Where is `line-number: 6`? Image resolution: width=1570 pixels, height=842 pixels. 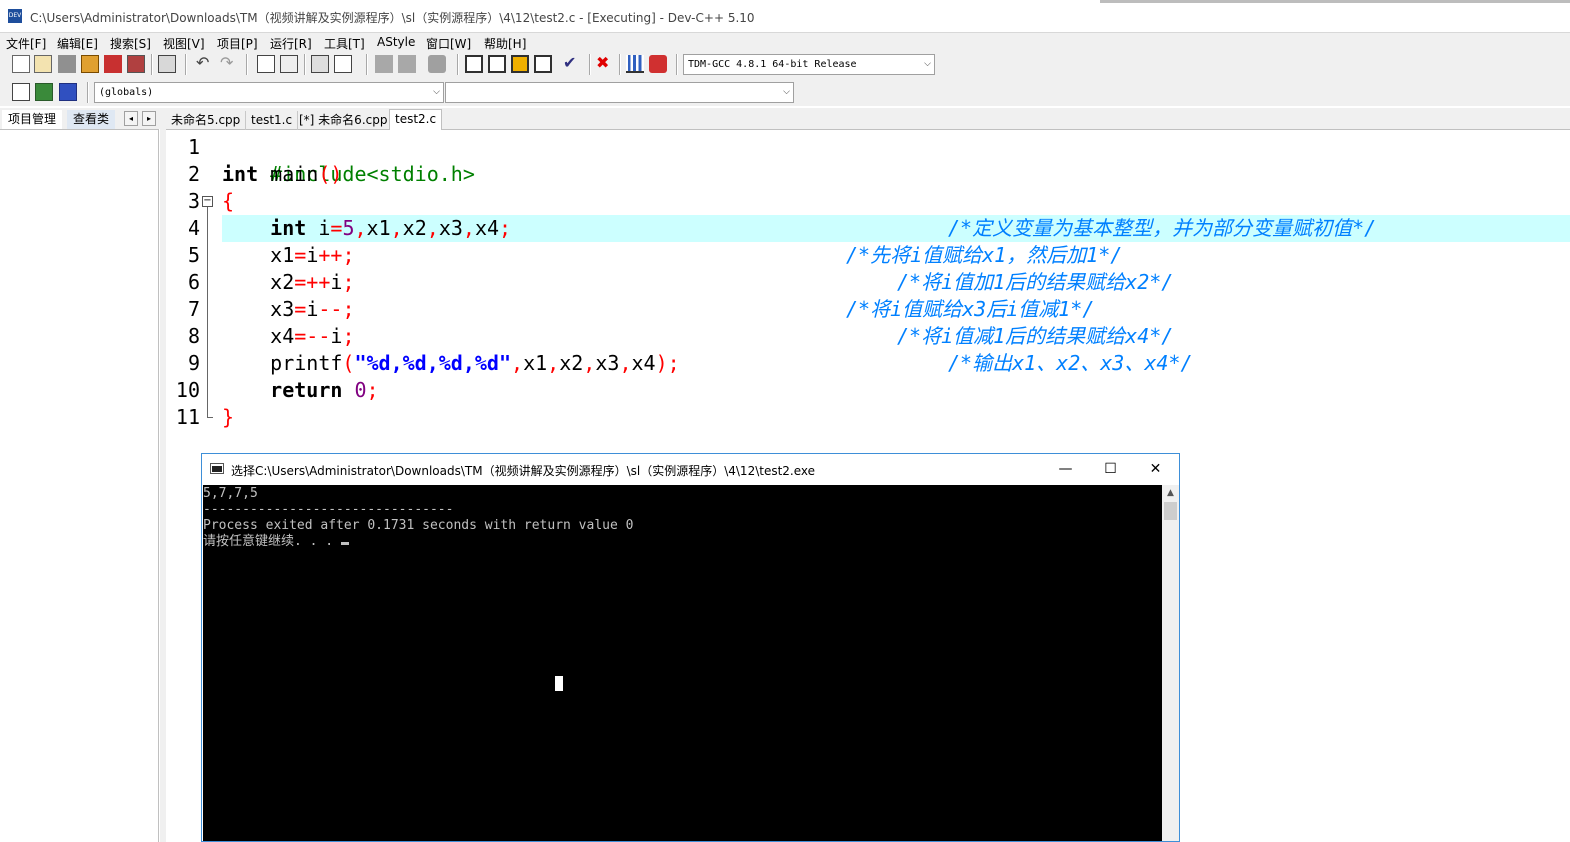
line-number: 6 is located at coordinates (193, 282).